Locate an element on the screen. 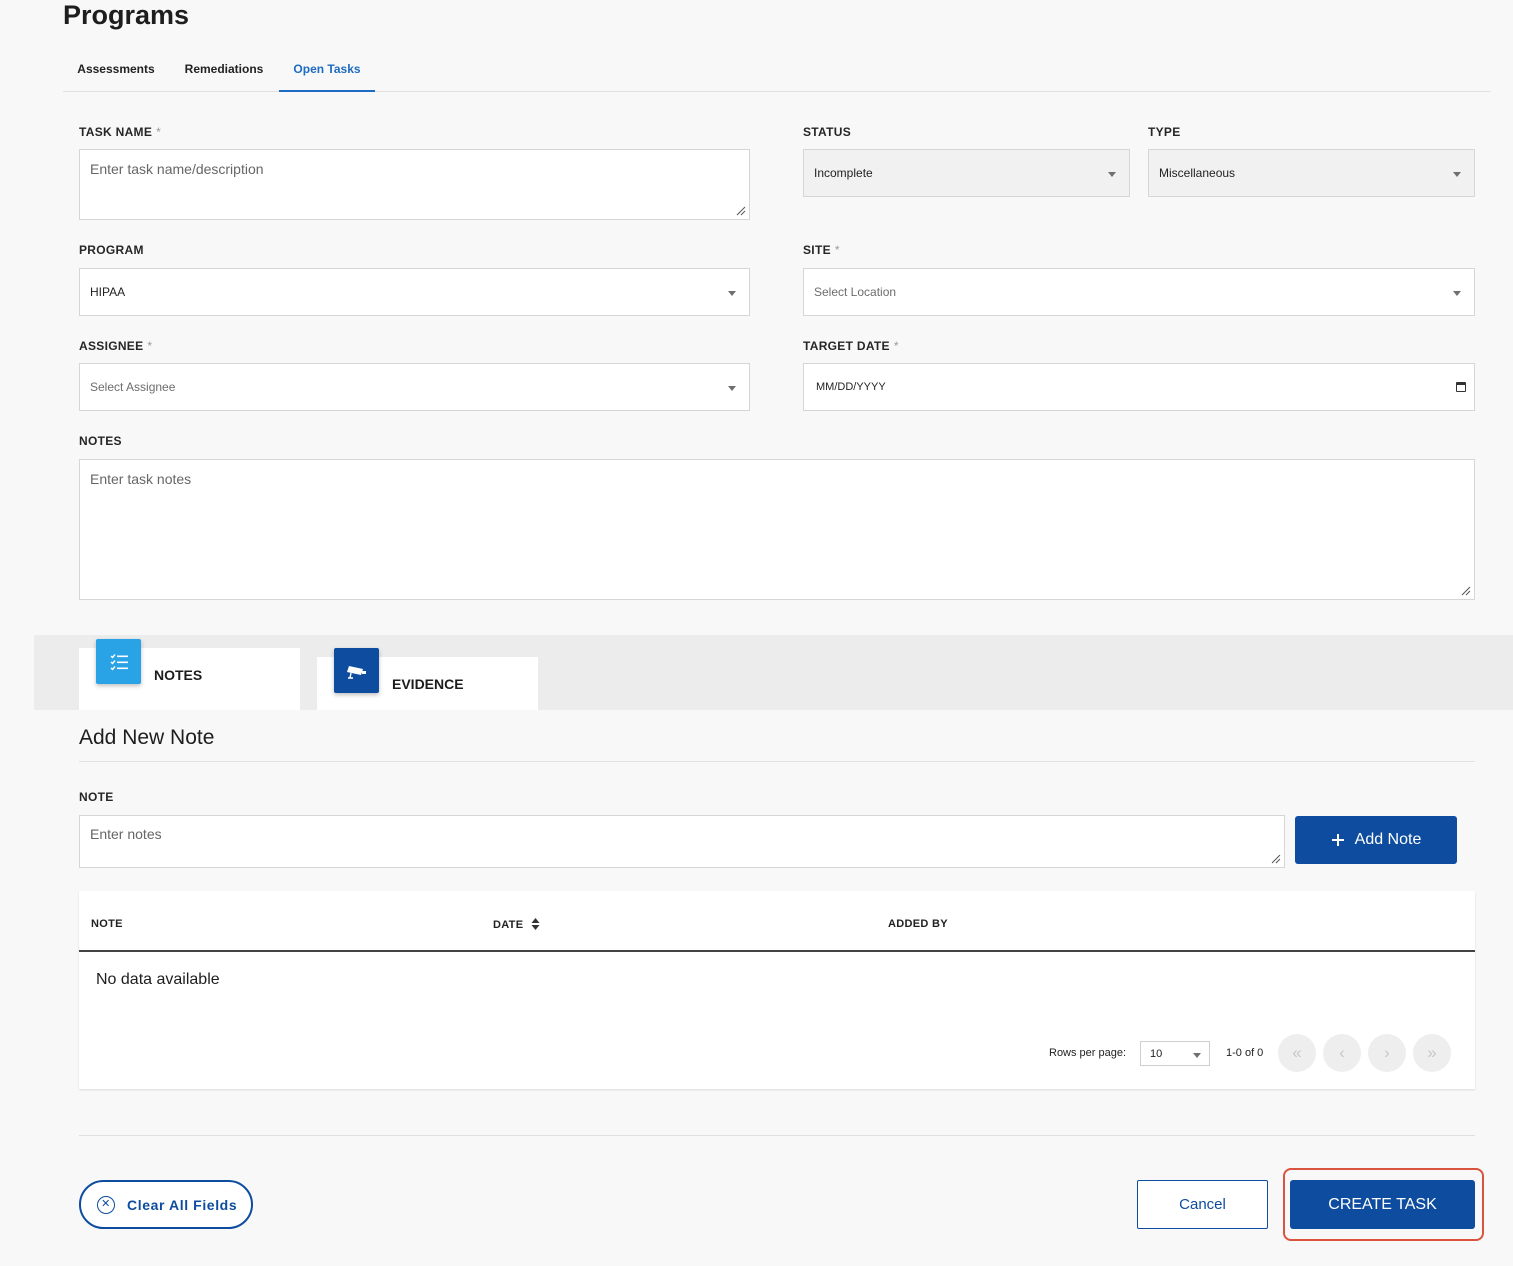 Image resolution: width=1513 pixels, height=1266 pixels. note-label: NOTE is located at coordinates (96, 797).